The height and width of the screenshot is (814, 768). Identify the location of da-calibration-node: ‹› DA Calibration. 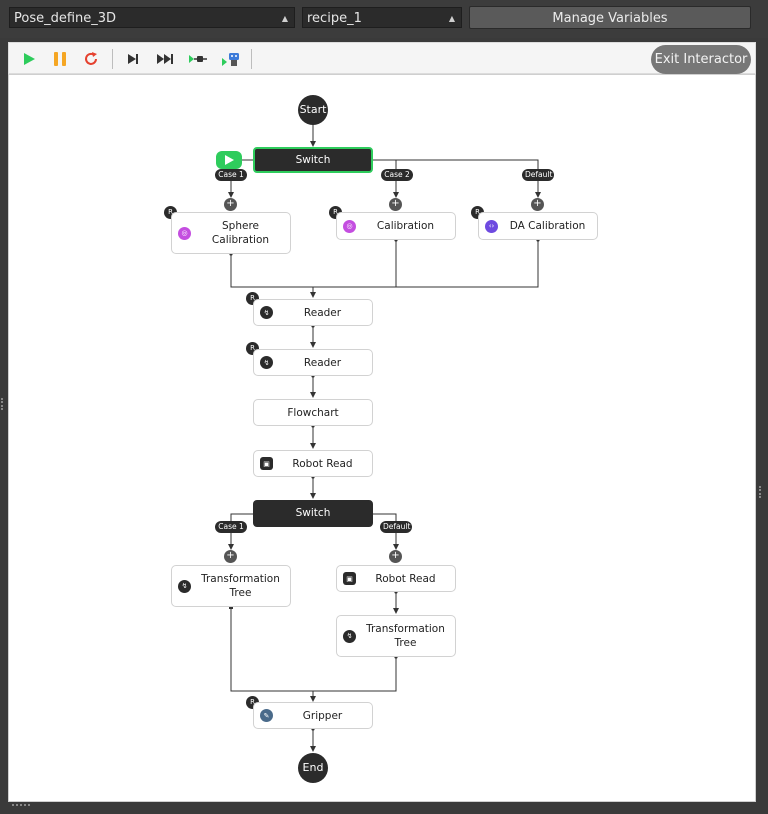
(538, 226).